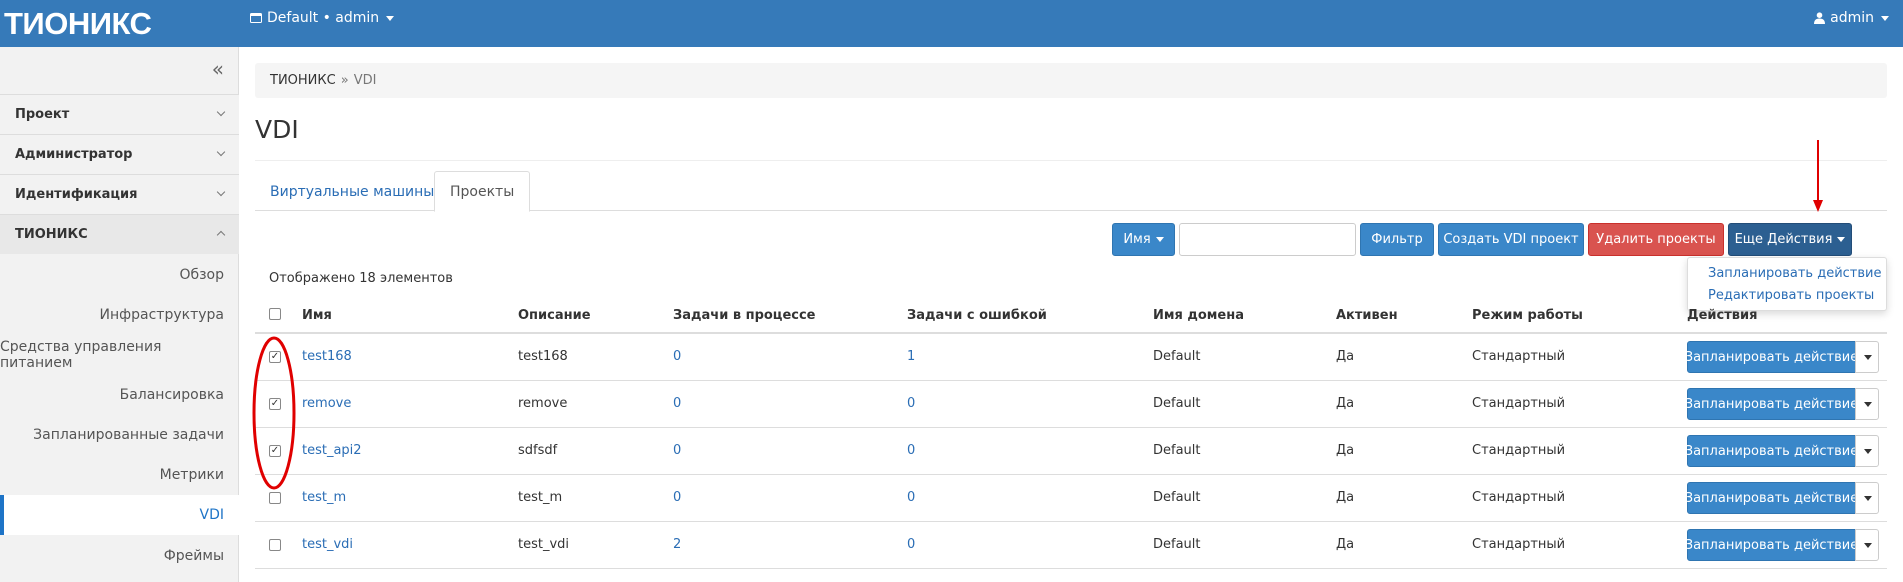 Image resolution: width=1903 pixels, height=582 pixels. I want to click on sidebar-item-balancing: Балансировка, so click(119, 395).